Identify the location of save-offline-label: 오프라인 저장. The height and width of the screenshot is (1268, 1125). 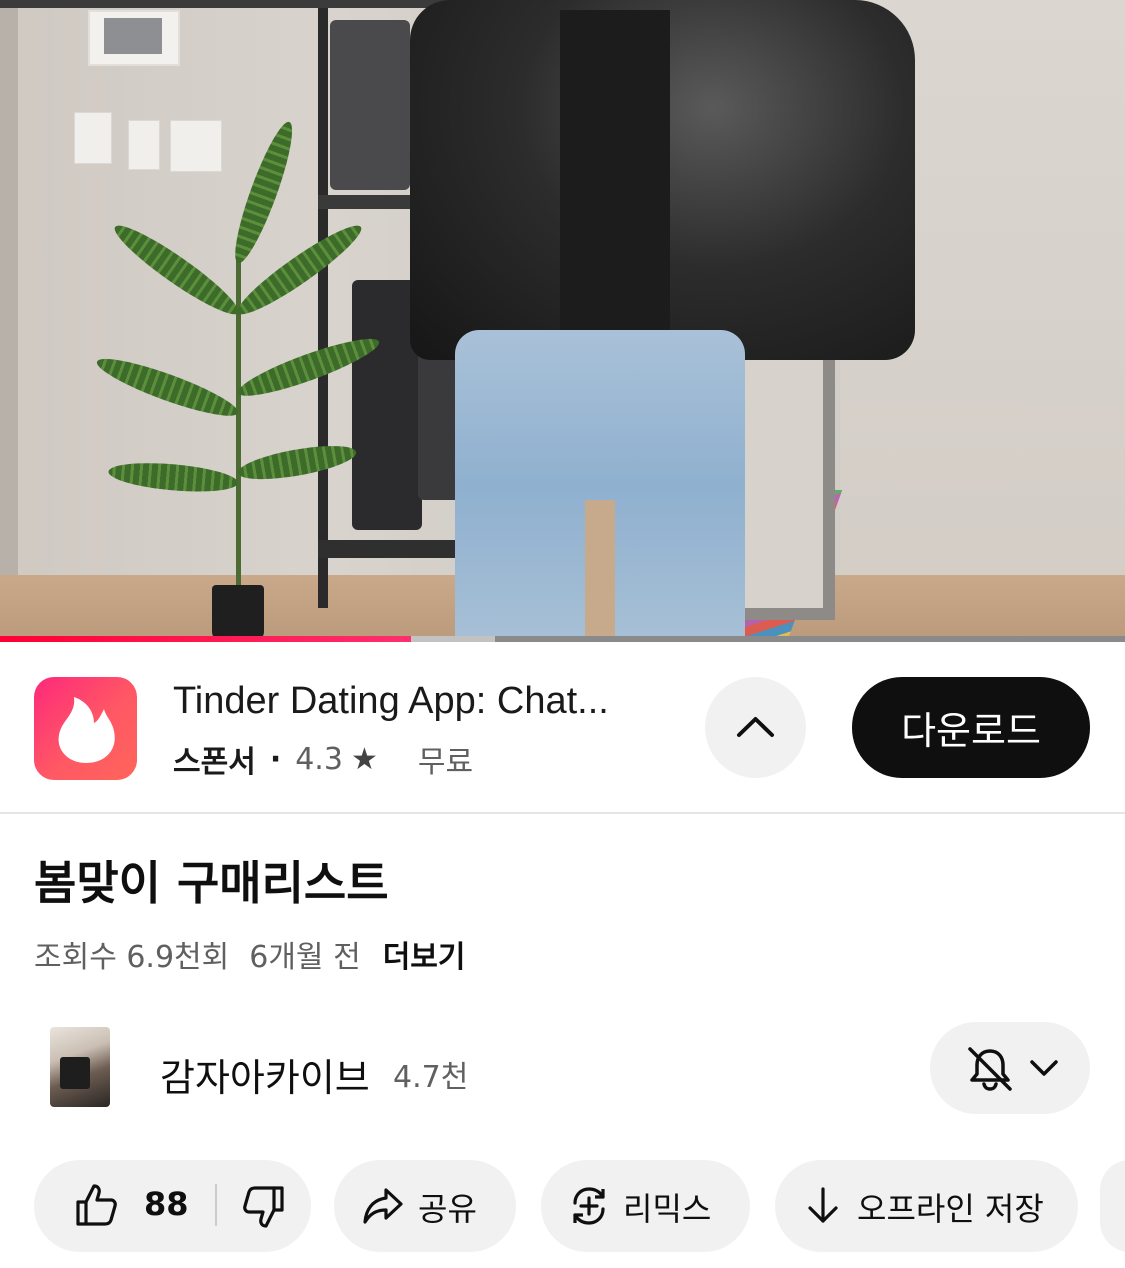
(950, 1209).